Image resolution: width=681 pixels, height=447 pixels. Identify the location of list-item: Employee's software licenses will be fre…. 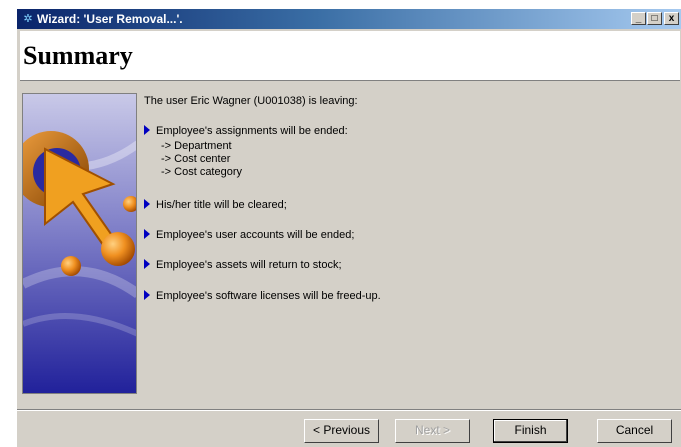
(262, 296).